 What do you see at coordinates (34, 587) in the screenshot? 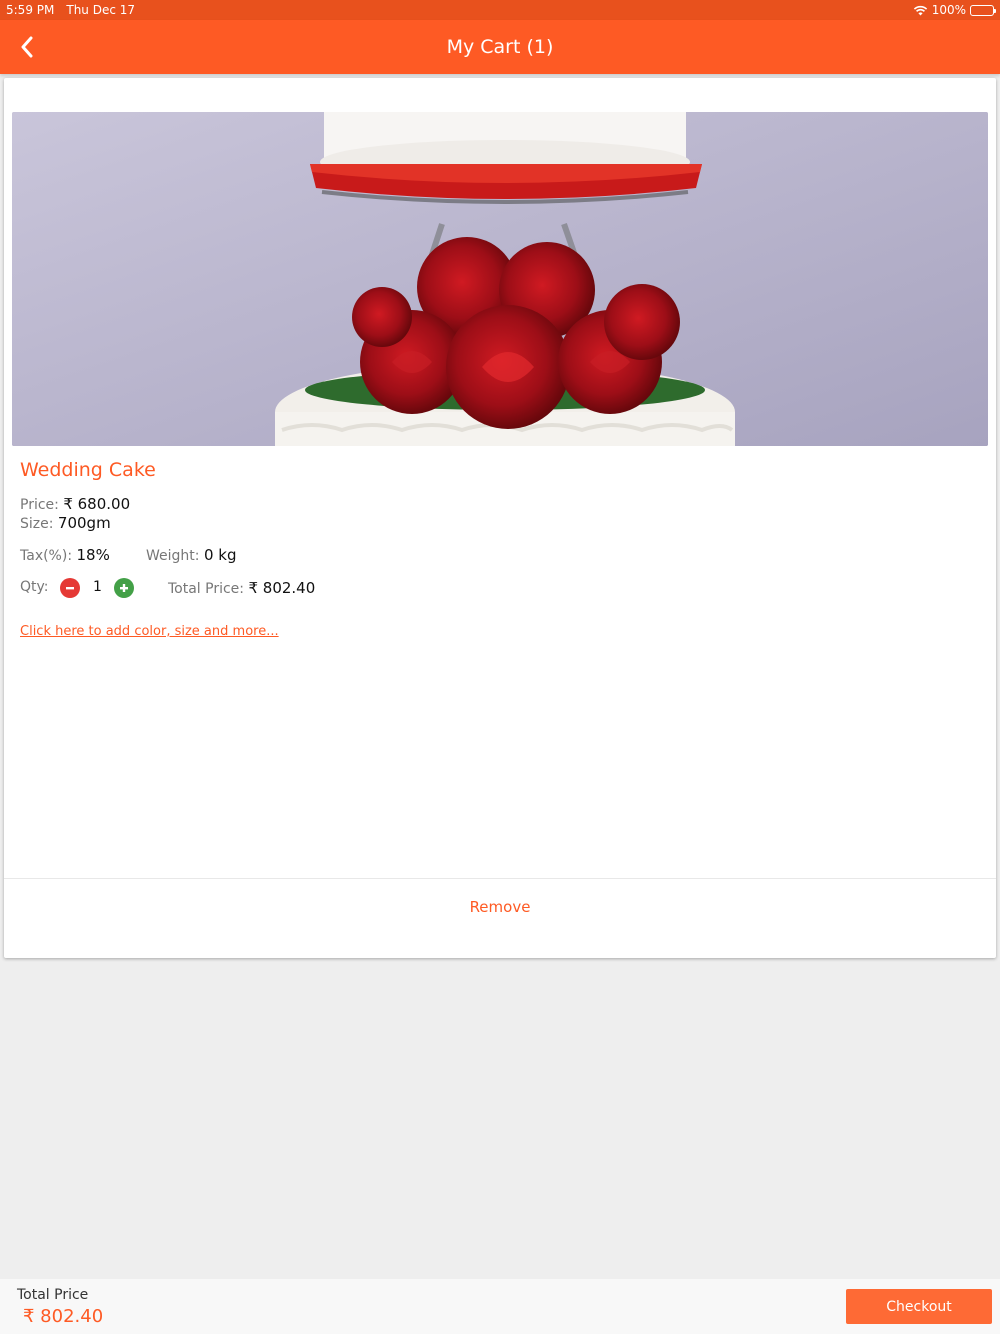
I see `qty-label: Qty:` at bounding box center [34, 587].